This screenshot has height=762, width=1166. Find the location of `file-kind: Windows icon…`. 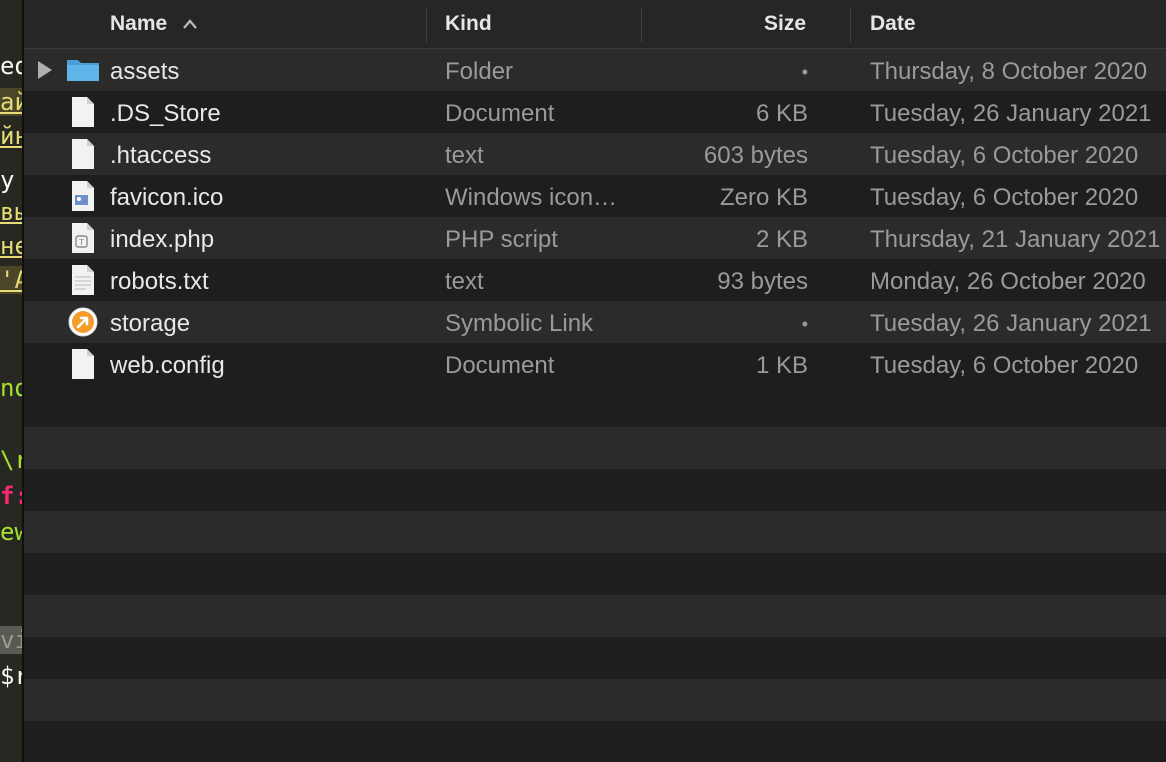

file-kind: Windows icon… is located at coordinates (531, 197).